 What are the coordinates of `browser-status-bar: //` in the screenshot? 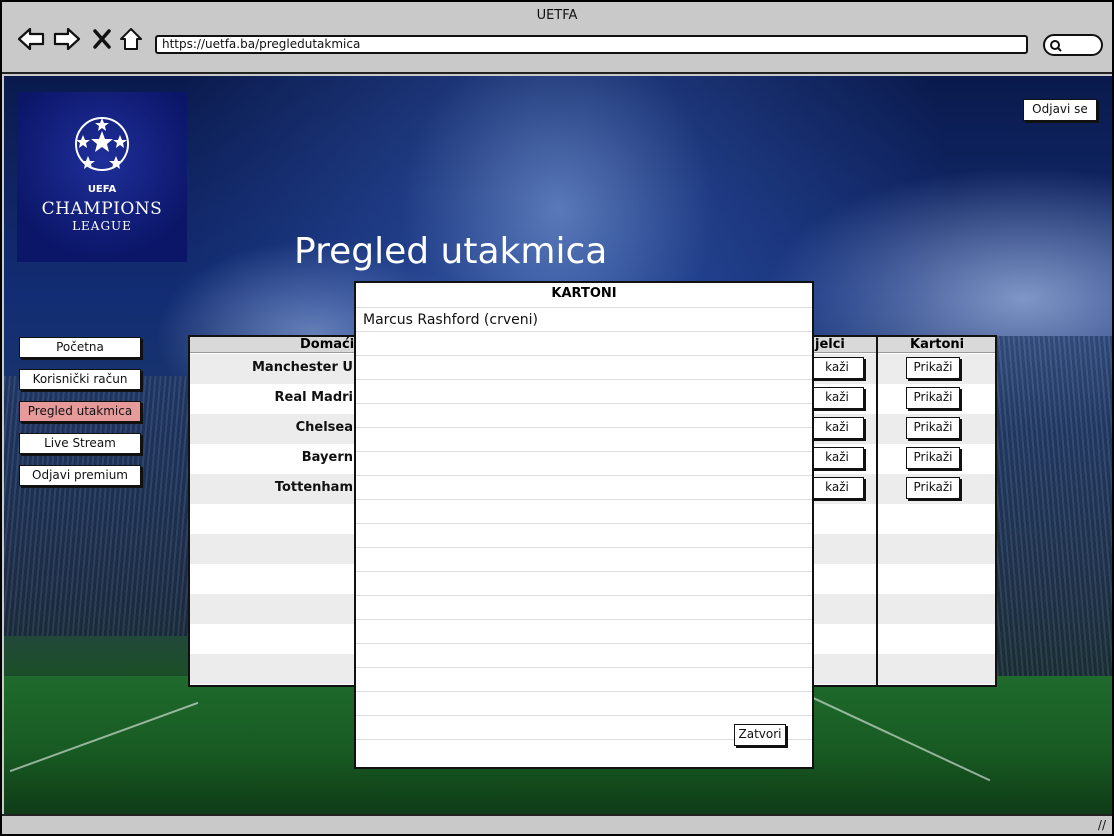 It's located at (557, 824).